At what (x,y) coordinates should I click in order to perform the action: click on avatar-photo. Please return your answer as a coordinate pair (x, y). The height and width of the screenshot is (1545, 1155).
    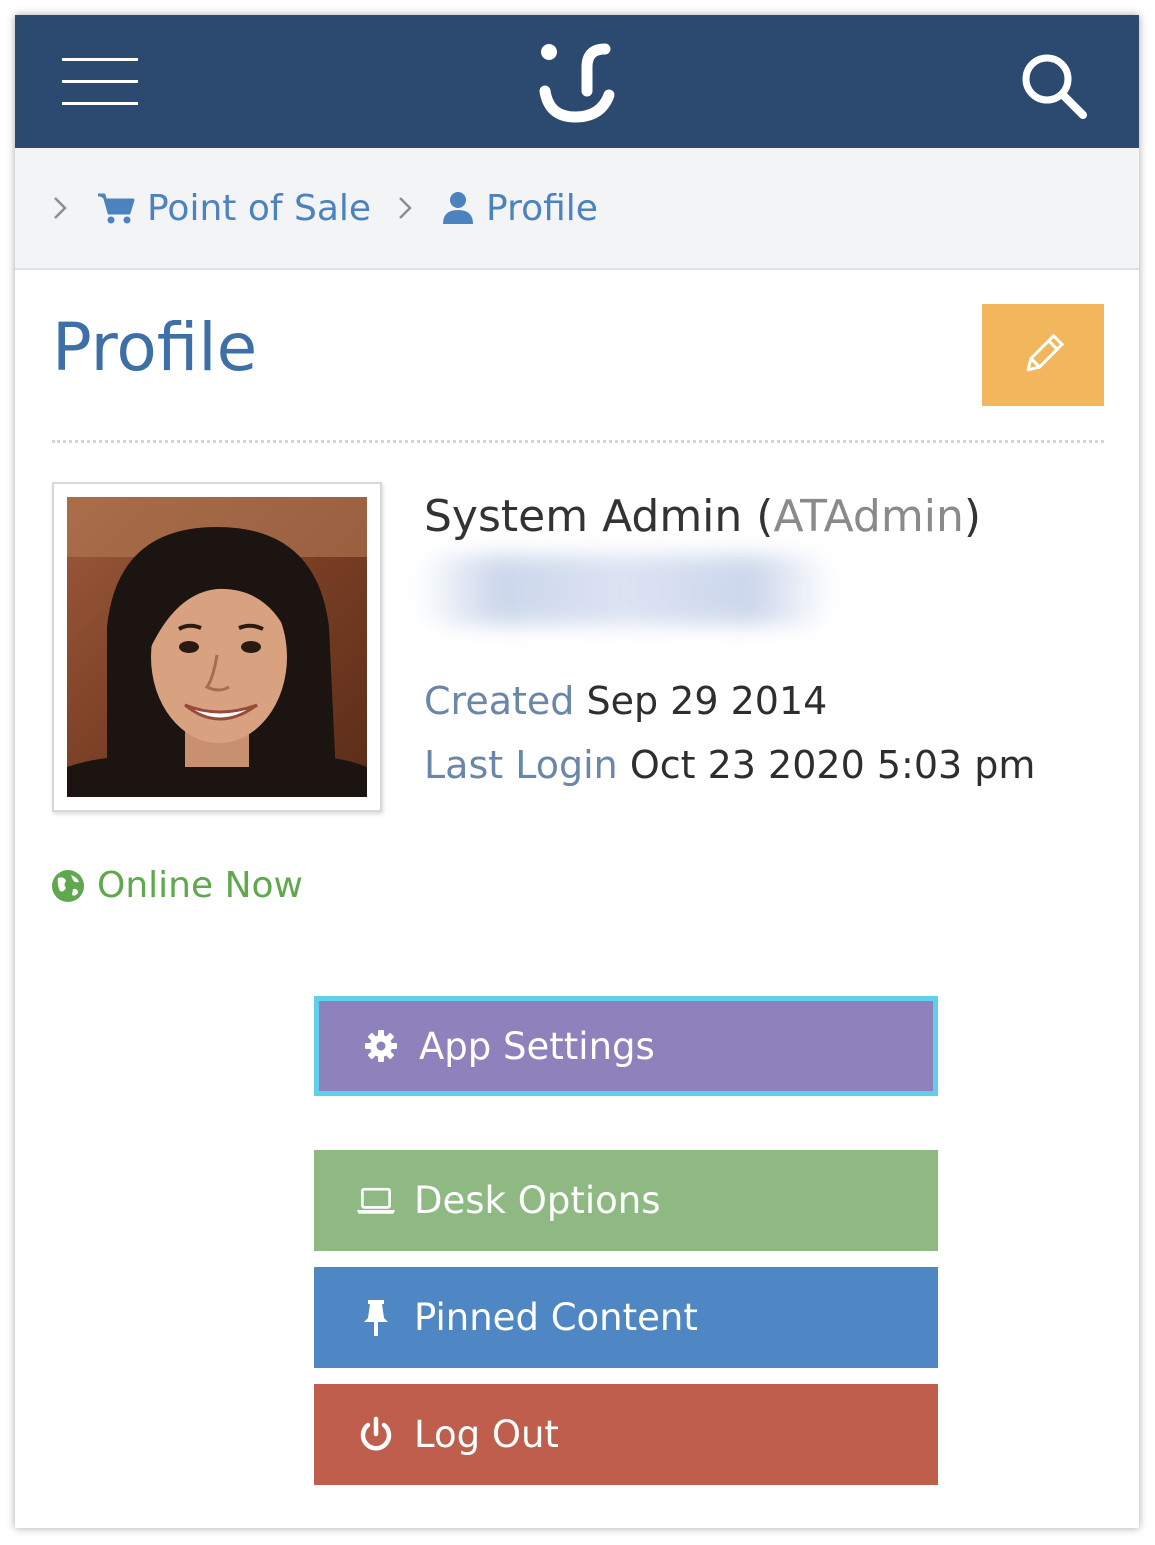
    Looking at the image, I should click on (217, 647).